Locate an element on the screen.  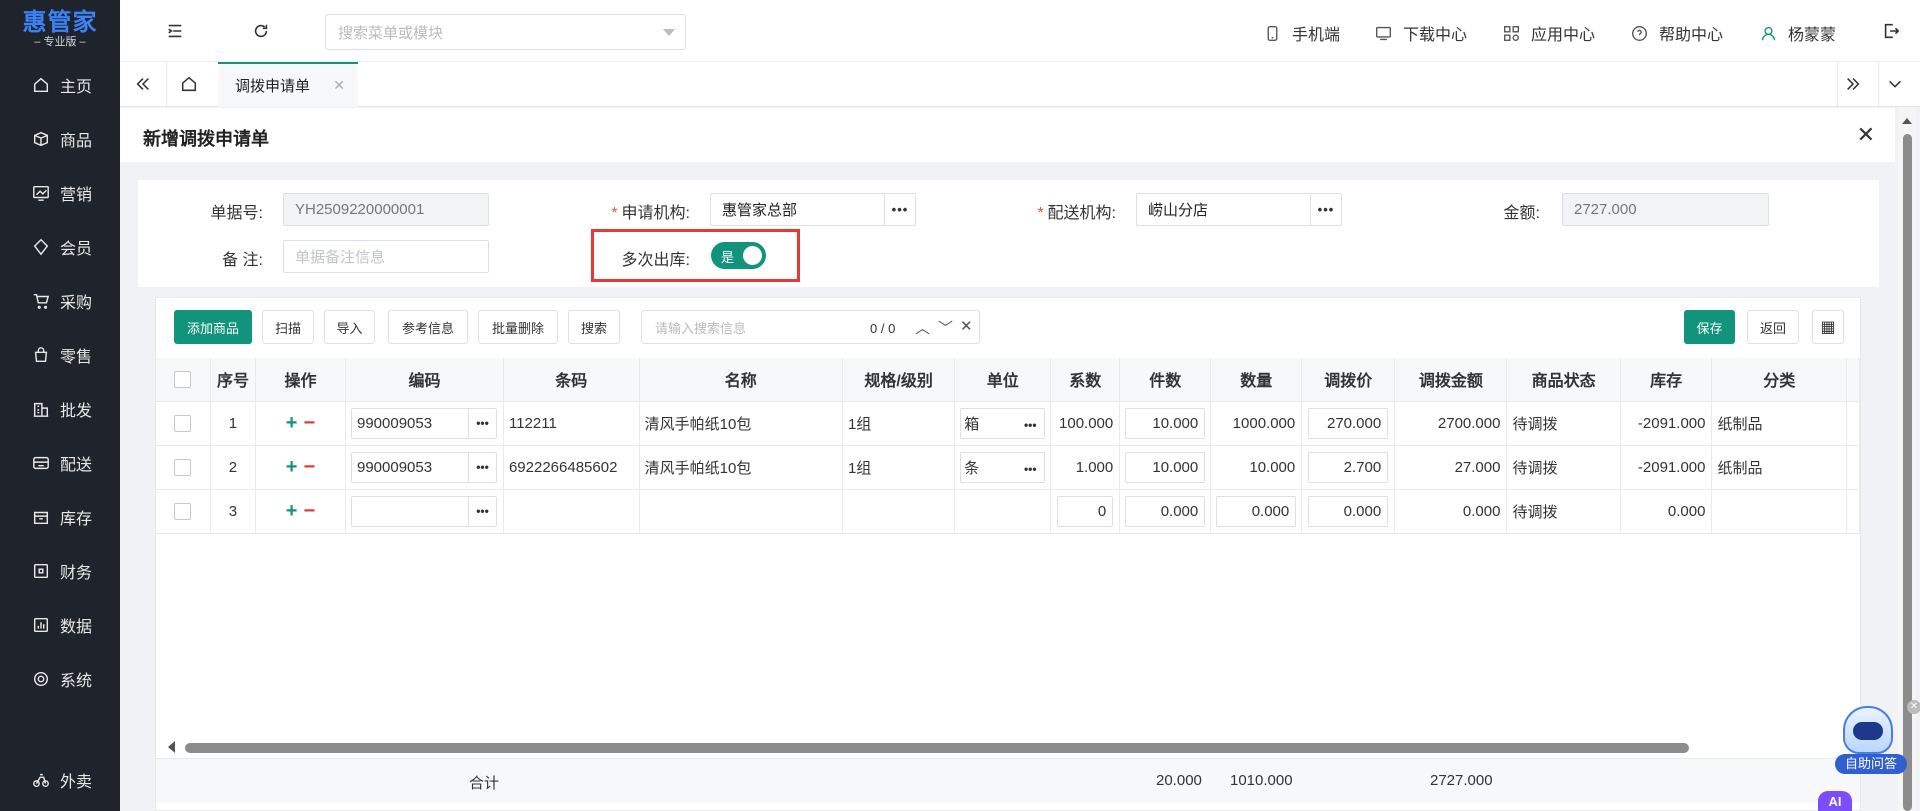
remark-field: 单据备注信息 is located at coordinates (386, 256).